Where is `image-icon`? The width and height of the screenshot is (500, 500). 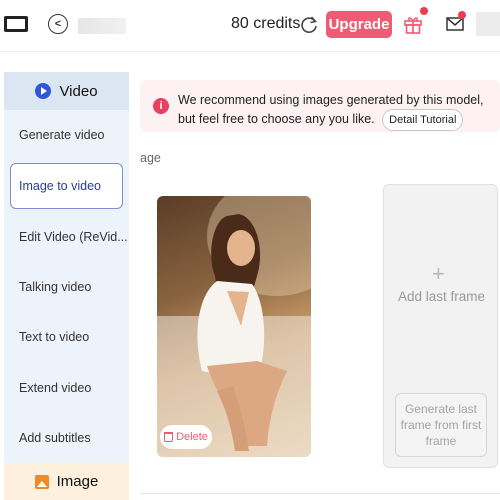
image-icon is located at coordinates (41, 481).